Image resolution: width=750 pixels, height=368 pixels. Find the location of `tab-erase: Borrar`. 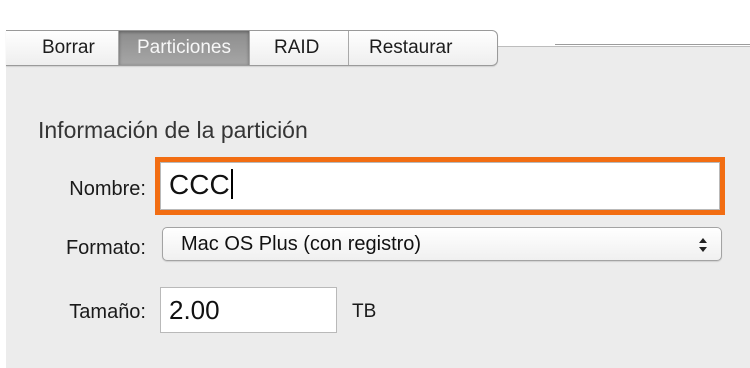

tab-erase: Borrar is located at coordinates (62, 48).